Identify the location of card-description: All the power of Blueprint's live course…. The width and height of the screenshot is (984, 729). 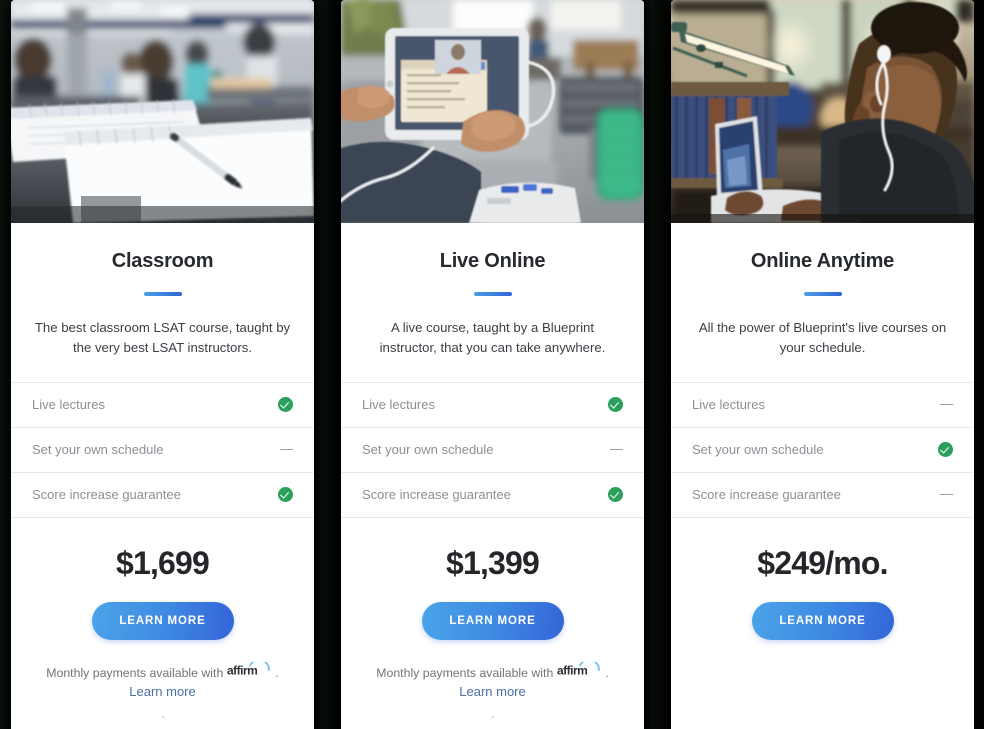
(822, 337).